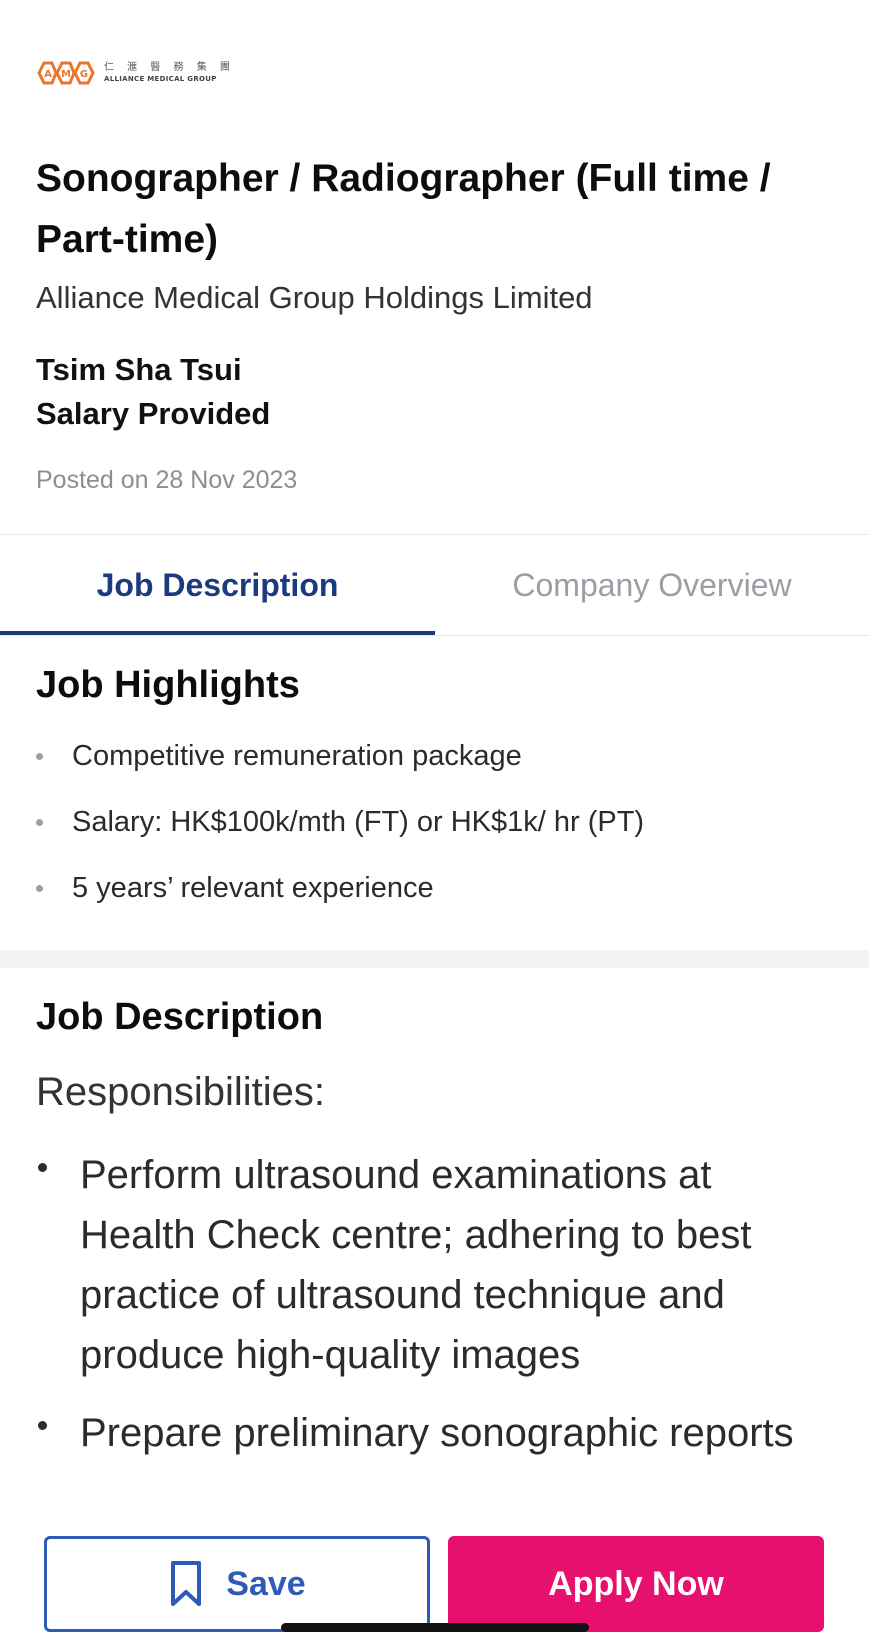 This screenshot has width=869, height=1651. What do you see at coordinates (266, 1583) in the screenshot?
I see `save-button-label: Save` at bounding box center [266, 1583].